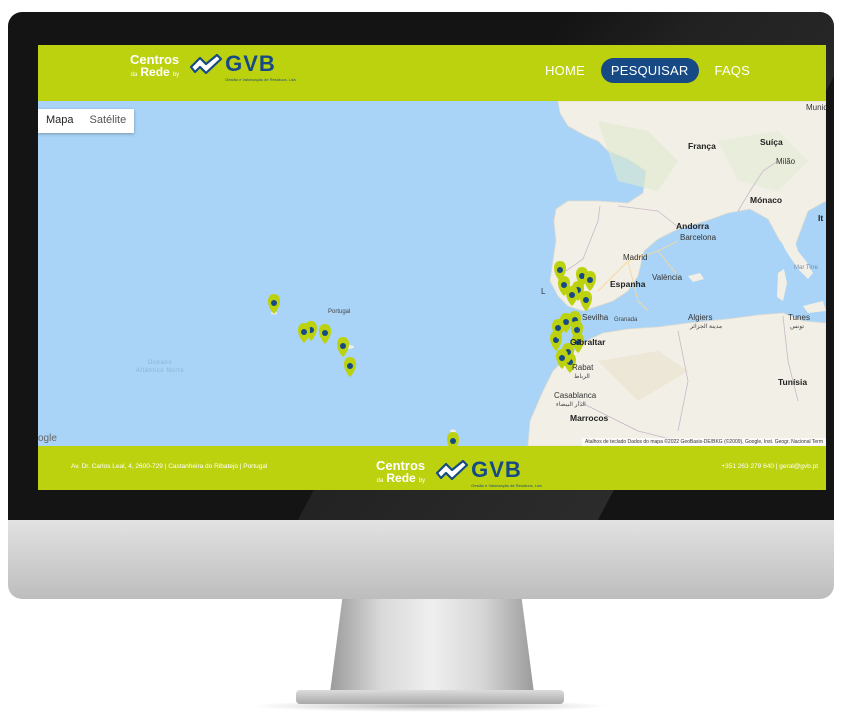 This screenshot has width=841, height=713. I want to click on nav-home: HOME, so click(565, 70).